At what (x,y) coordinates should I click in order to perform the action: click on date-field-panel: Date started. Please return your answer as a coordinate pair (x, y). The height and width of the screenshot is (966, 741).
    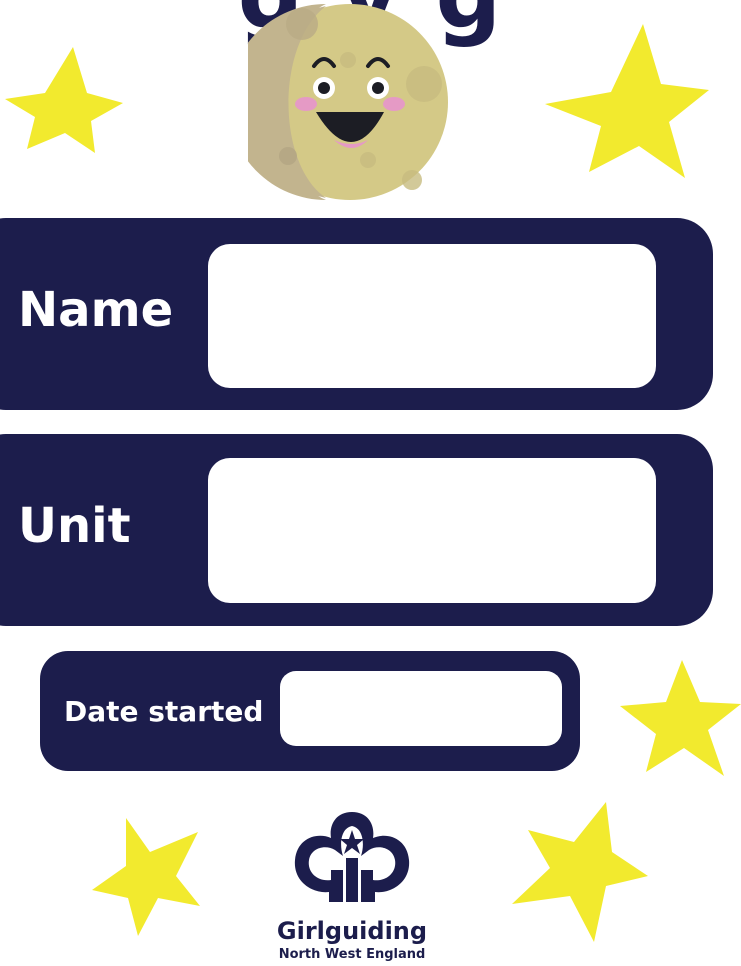
    Looking at the image, I should click on (310, 711).